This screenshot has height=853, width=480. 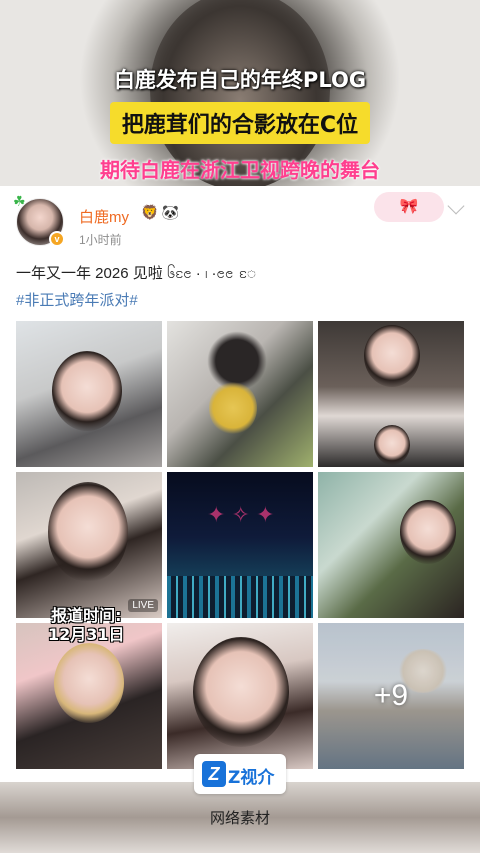 I want to click on drone-show-text: ✦ ✧ ✦, so click(x=241, y=514).